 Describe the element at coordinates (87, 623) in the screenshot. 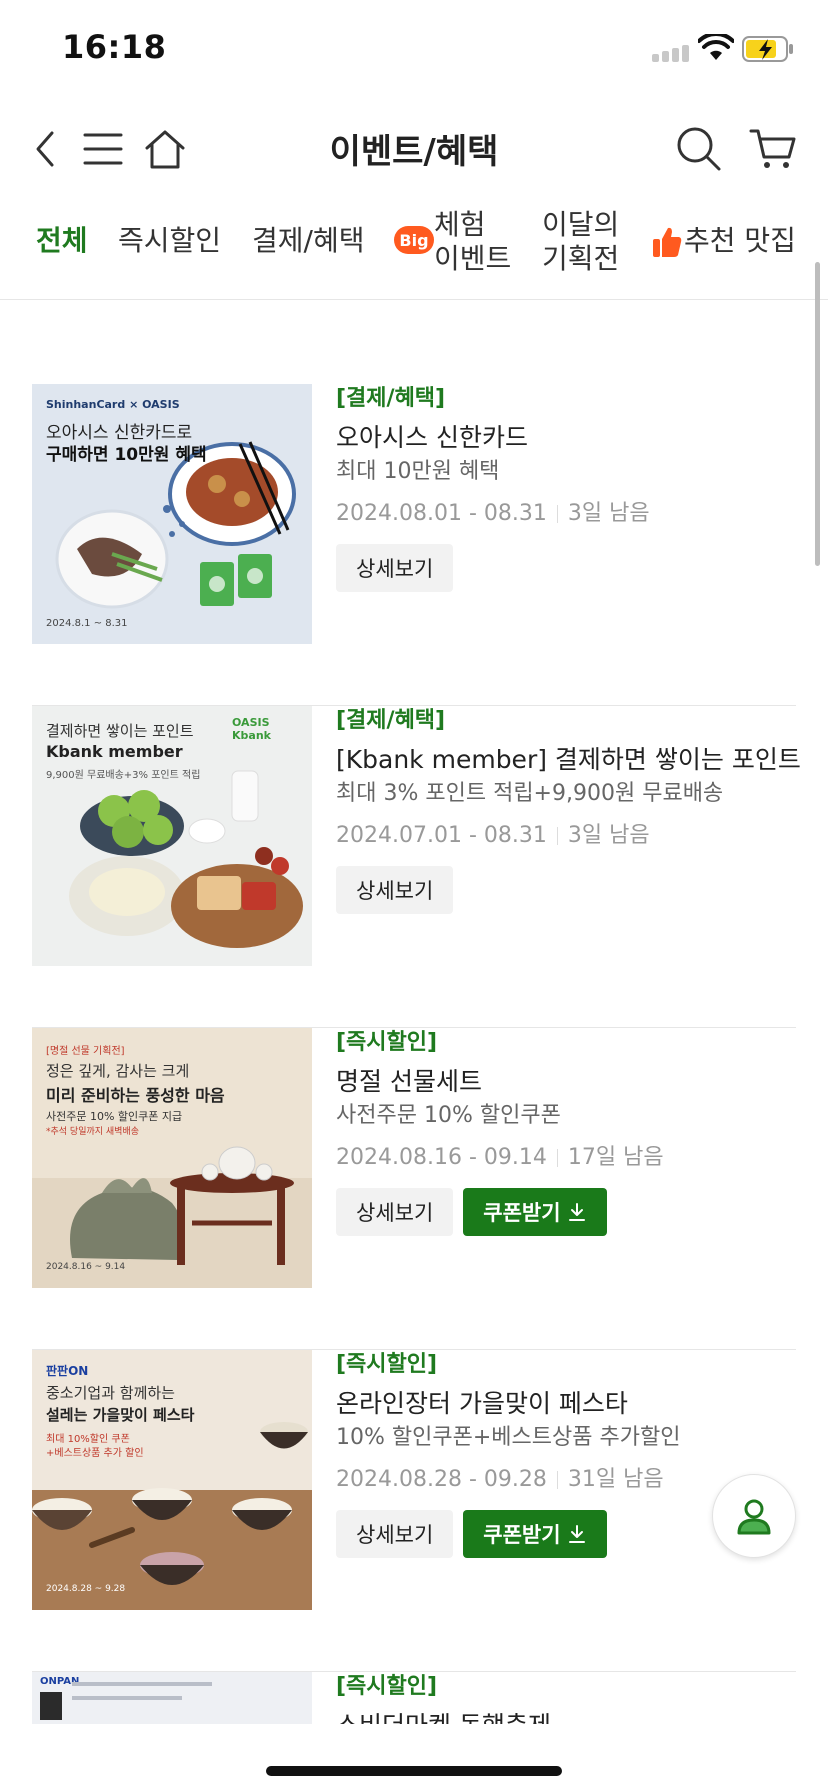

I see `banner-date: 2024.8.1 ~ 8.31` at that location.